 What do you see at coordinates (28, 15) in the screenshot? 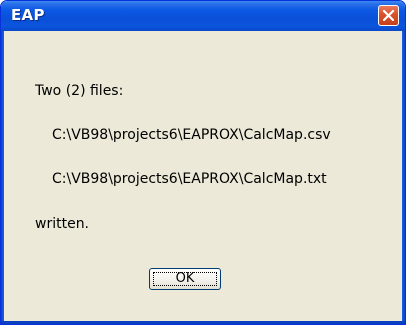
I see `window-title: EAP` at bounding box center [28, 15].